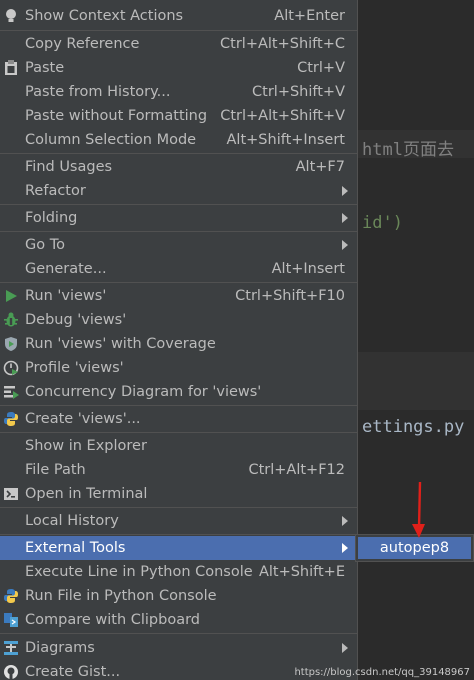  What do you see at coordinates (408, 150) in the screenshot?
I see `editor-line: html页面去` at bounding box center [408, 150].